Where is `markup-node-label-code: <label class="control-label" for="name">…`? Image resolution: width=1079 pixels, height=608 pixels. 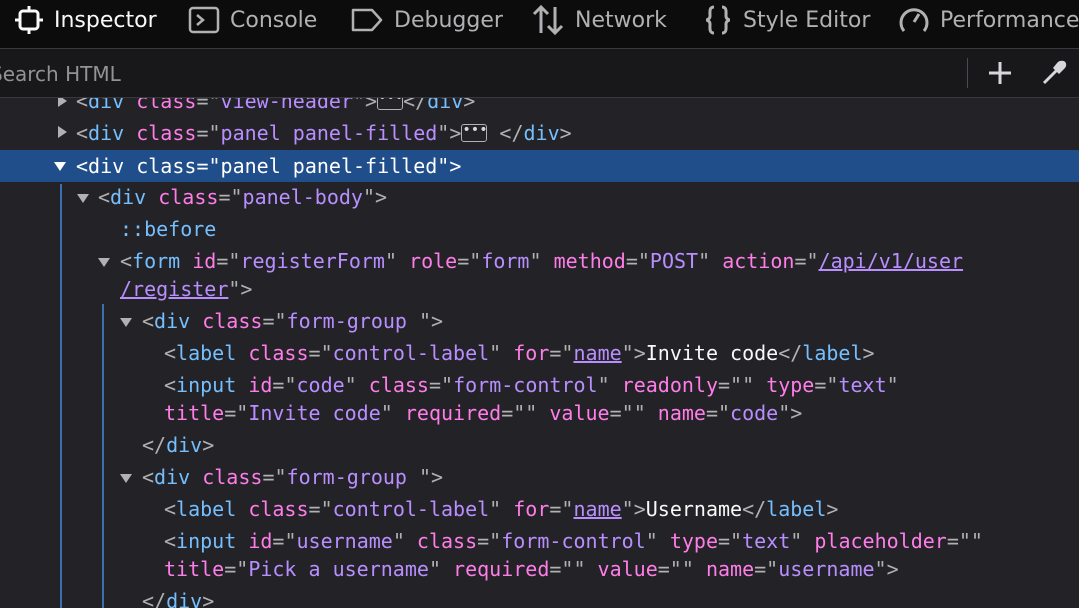 markup-node-label-code: <label class="control-label" for="name">… is located at coordinates (519, 353).